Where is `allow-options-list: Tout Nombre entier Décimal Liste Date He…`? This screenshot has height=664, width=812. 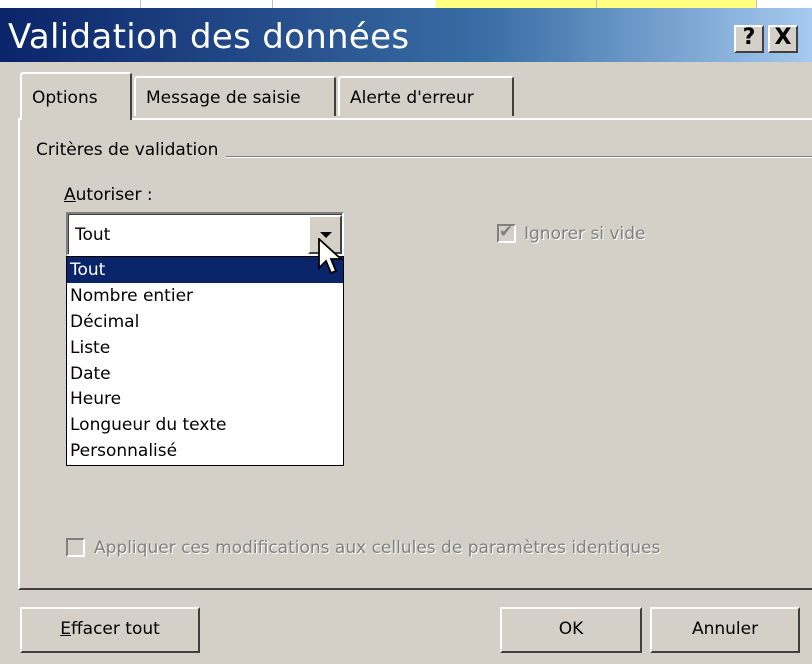
allow-options-list: Tout Nombre entier Décimal Liste Date He… is located at coordinates (205, 361).